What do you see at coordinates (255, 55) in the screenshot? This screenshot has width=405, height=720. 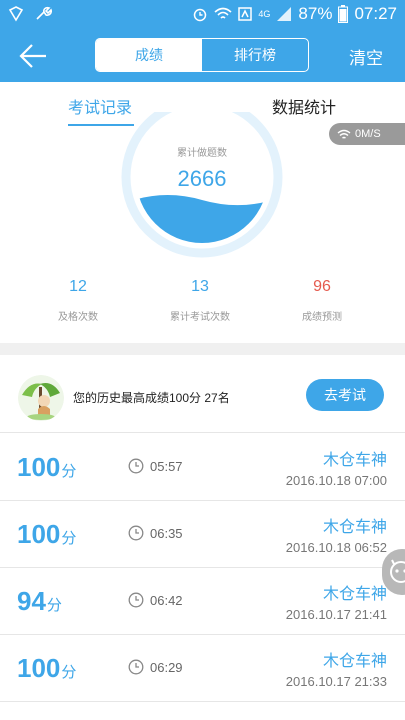 I see `tab-leaderboard: 排行榜` at bounding box center [255, 55].